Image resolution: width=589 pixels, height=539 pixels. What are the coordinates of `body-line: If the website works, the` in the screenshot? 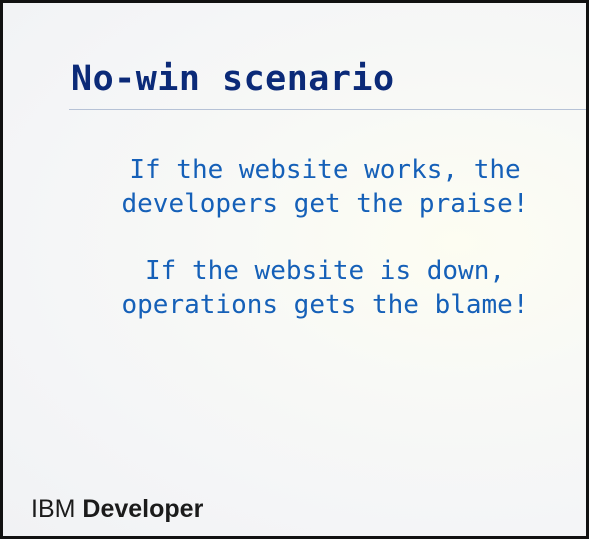 It's located at (325, 170).